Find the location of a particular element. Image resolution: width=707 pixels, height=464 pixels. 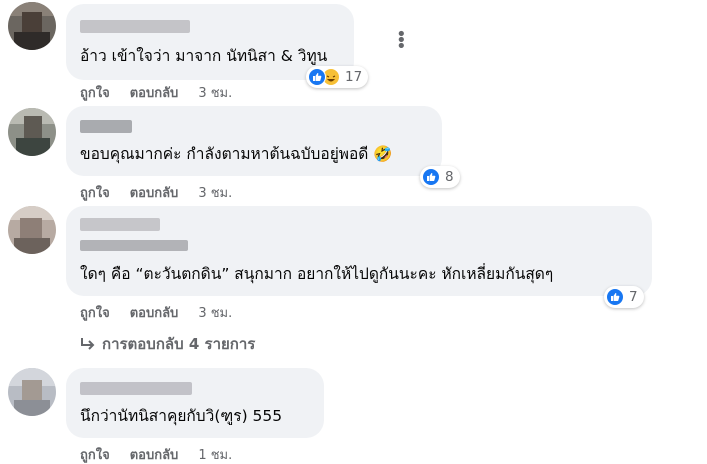

commenter-subtitle is located at coordinates (134, 245).